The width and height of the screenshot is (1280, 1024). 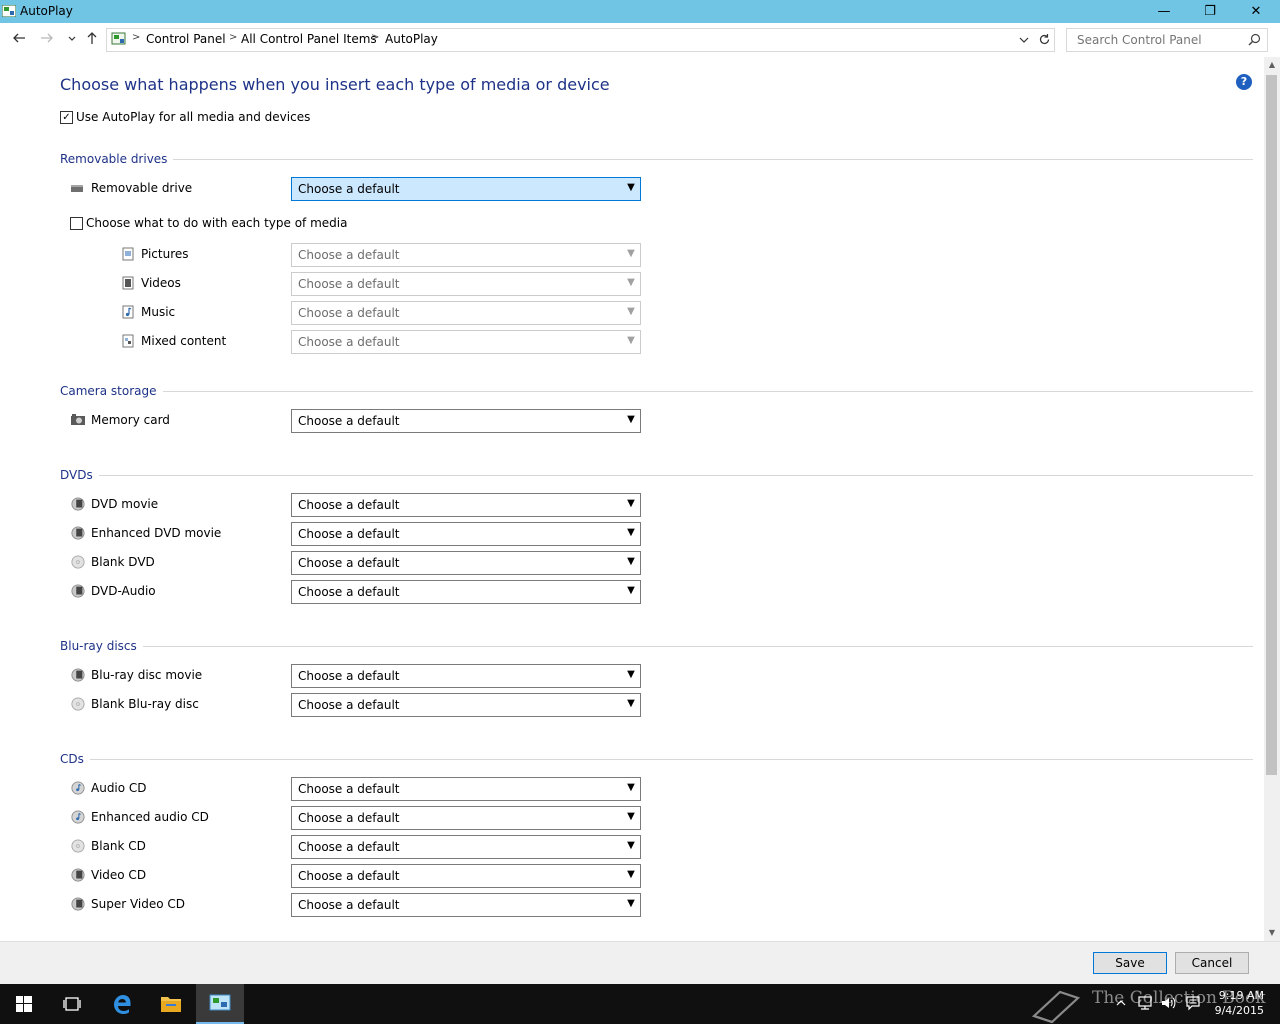 I want to click on file-explorer-button, so click(x=171, y=1004).